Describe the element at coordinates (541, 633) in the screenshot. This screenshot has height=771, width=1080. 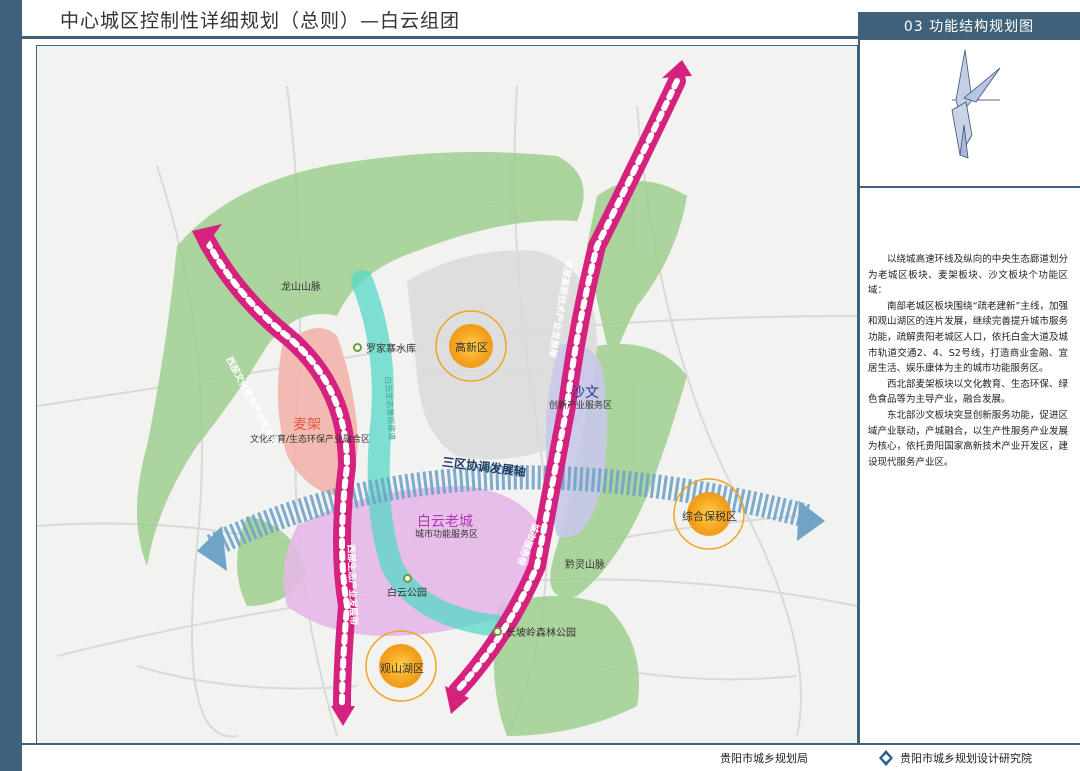
I see `changpoling-label: 长坡岭森林公园` at that location.